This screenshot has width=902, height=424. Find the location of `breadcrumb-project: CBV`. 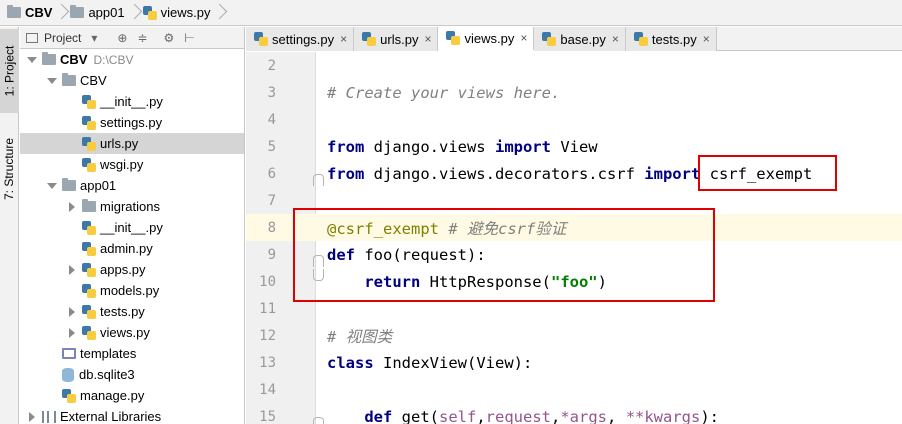

breadcrumb-project: CBV is located at coordinates (29, 13).